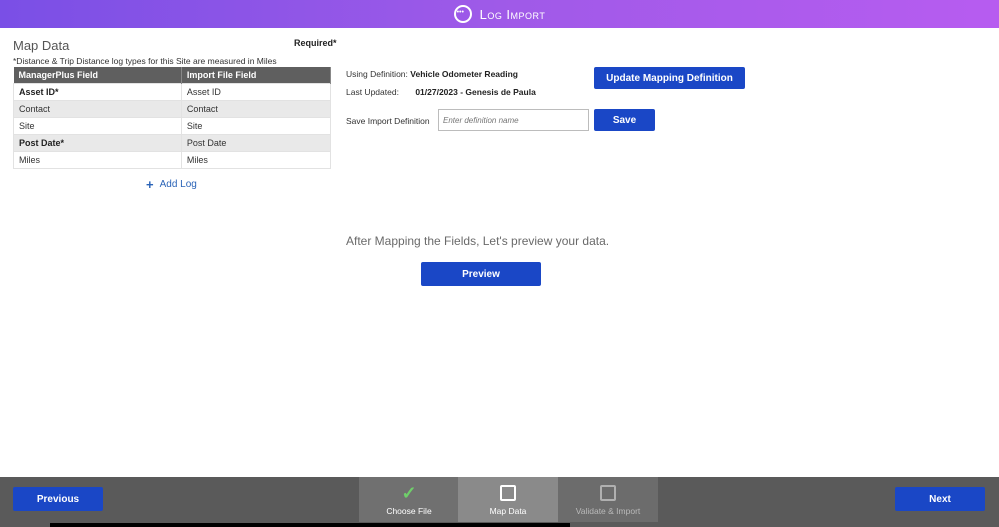 This screenshot has height=527, width=999. Describe the element at coordinates (97, 75) in the screenshot. I see `column-header-managerplus-field: ManagerPlus Field` at that location.